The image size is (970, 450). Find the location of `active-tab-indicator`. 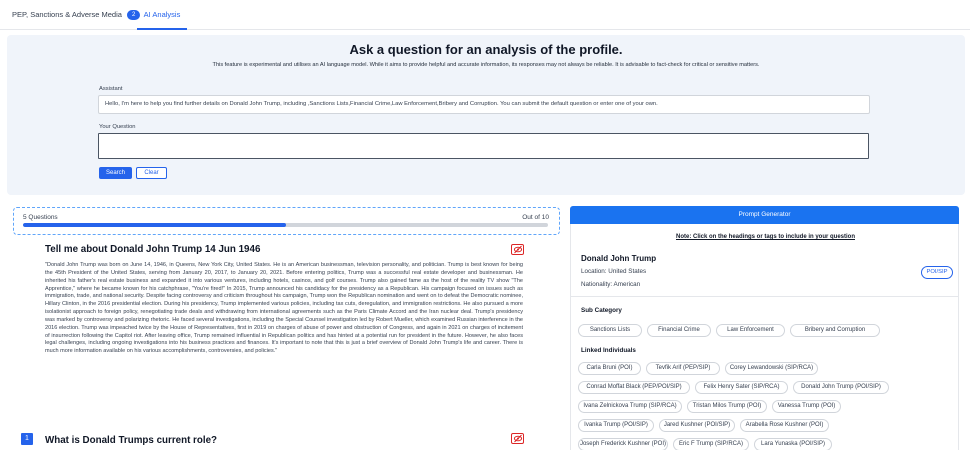

active-tab-indicator is located at coordinates (162, 29).